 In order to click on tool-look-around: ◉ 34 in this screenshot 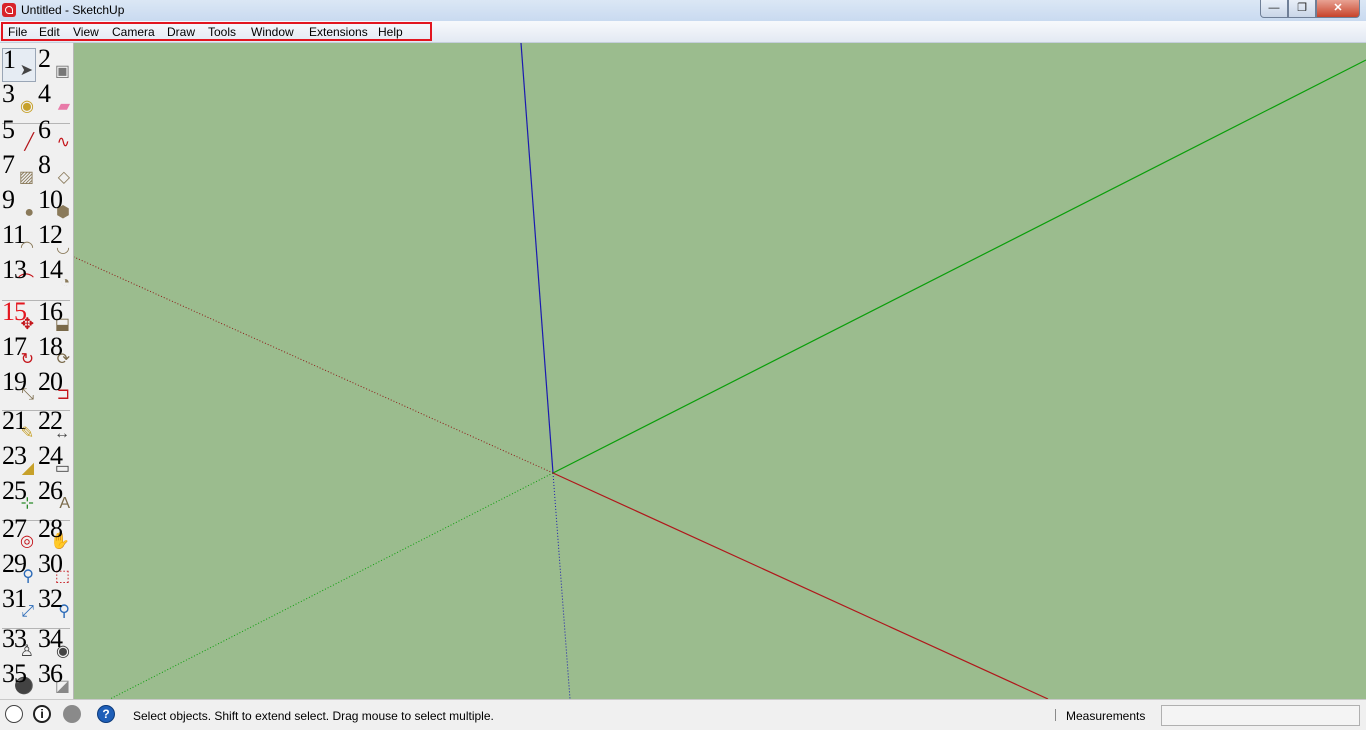, I will do `click(55, 643)`.